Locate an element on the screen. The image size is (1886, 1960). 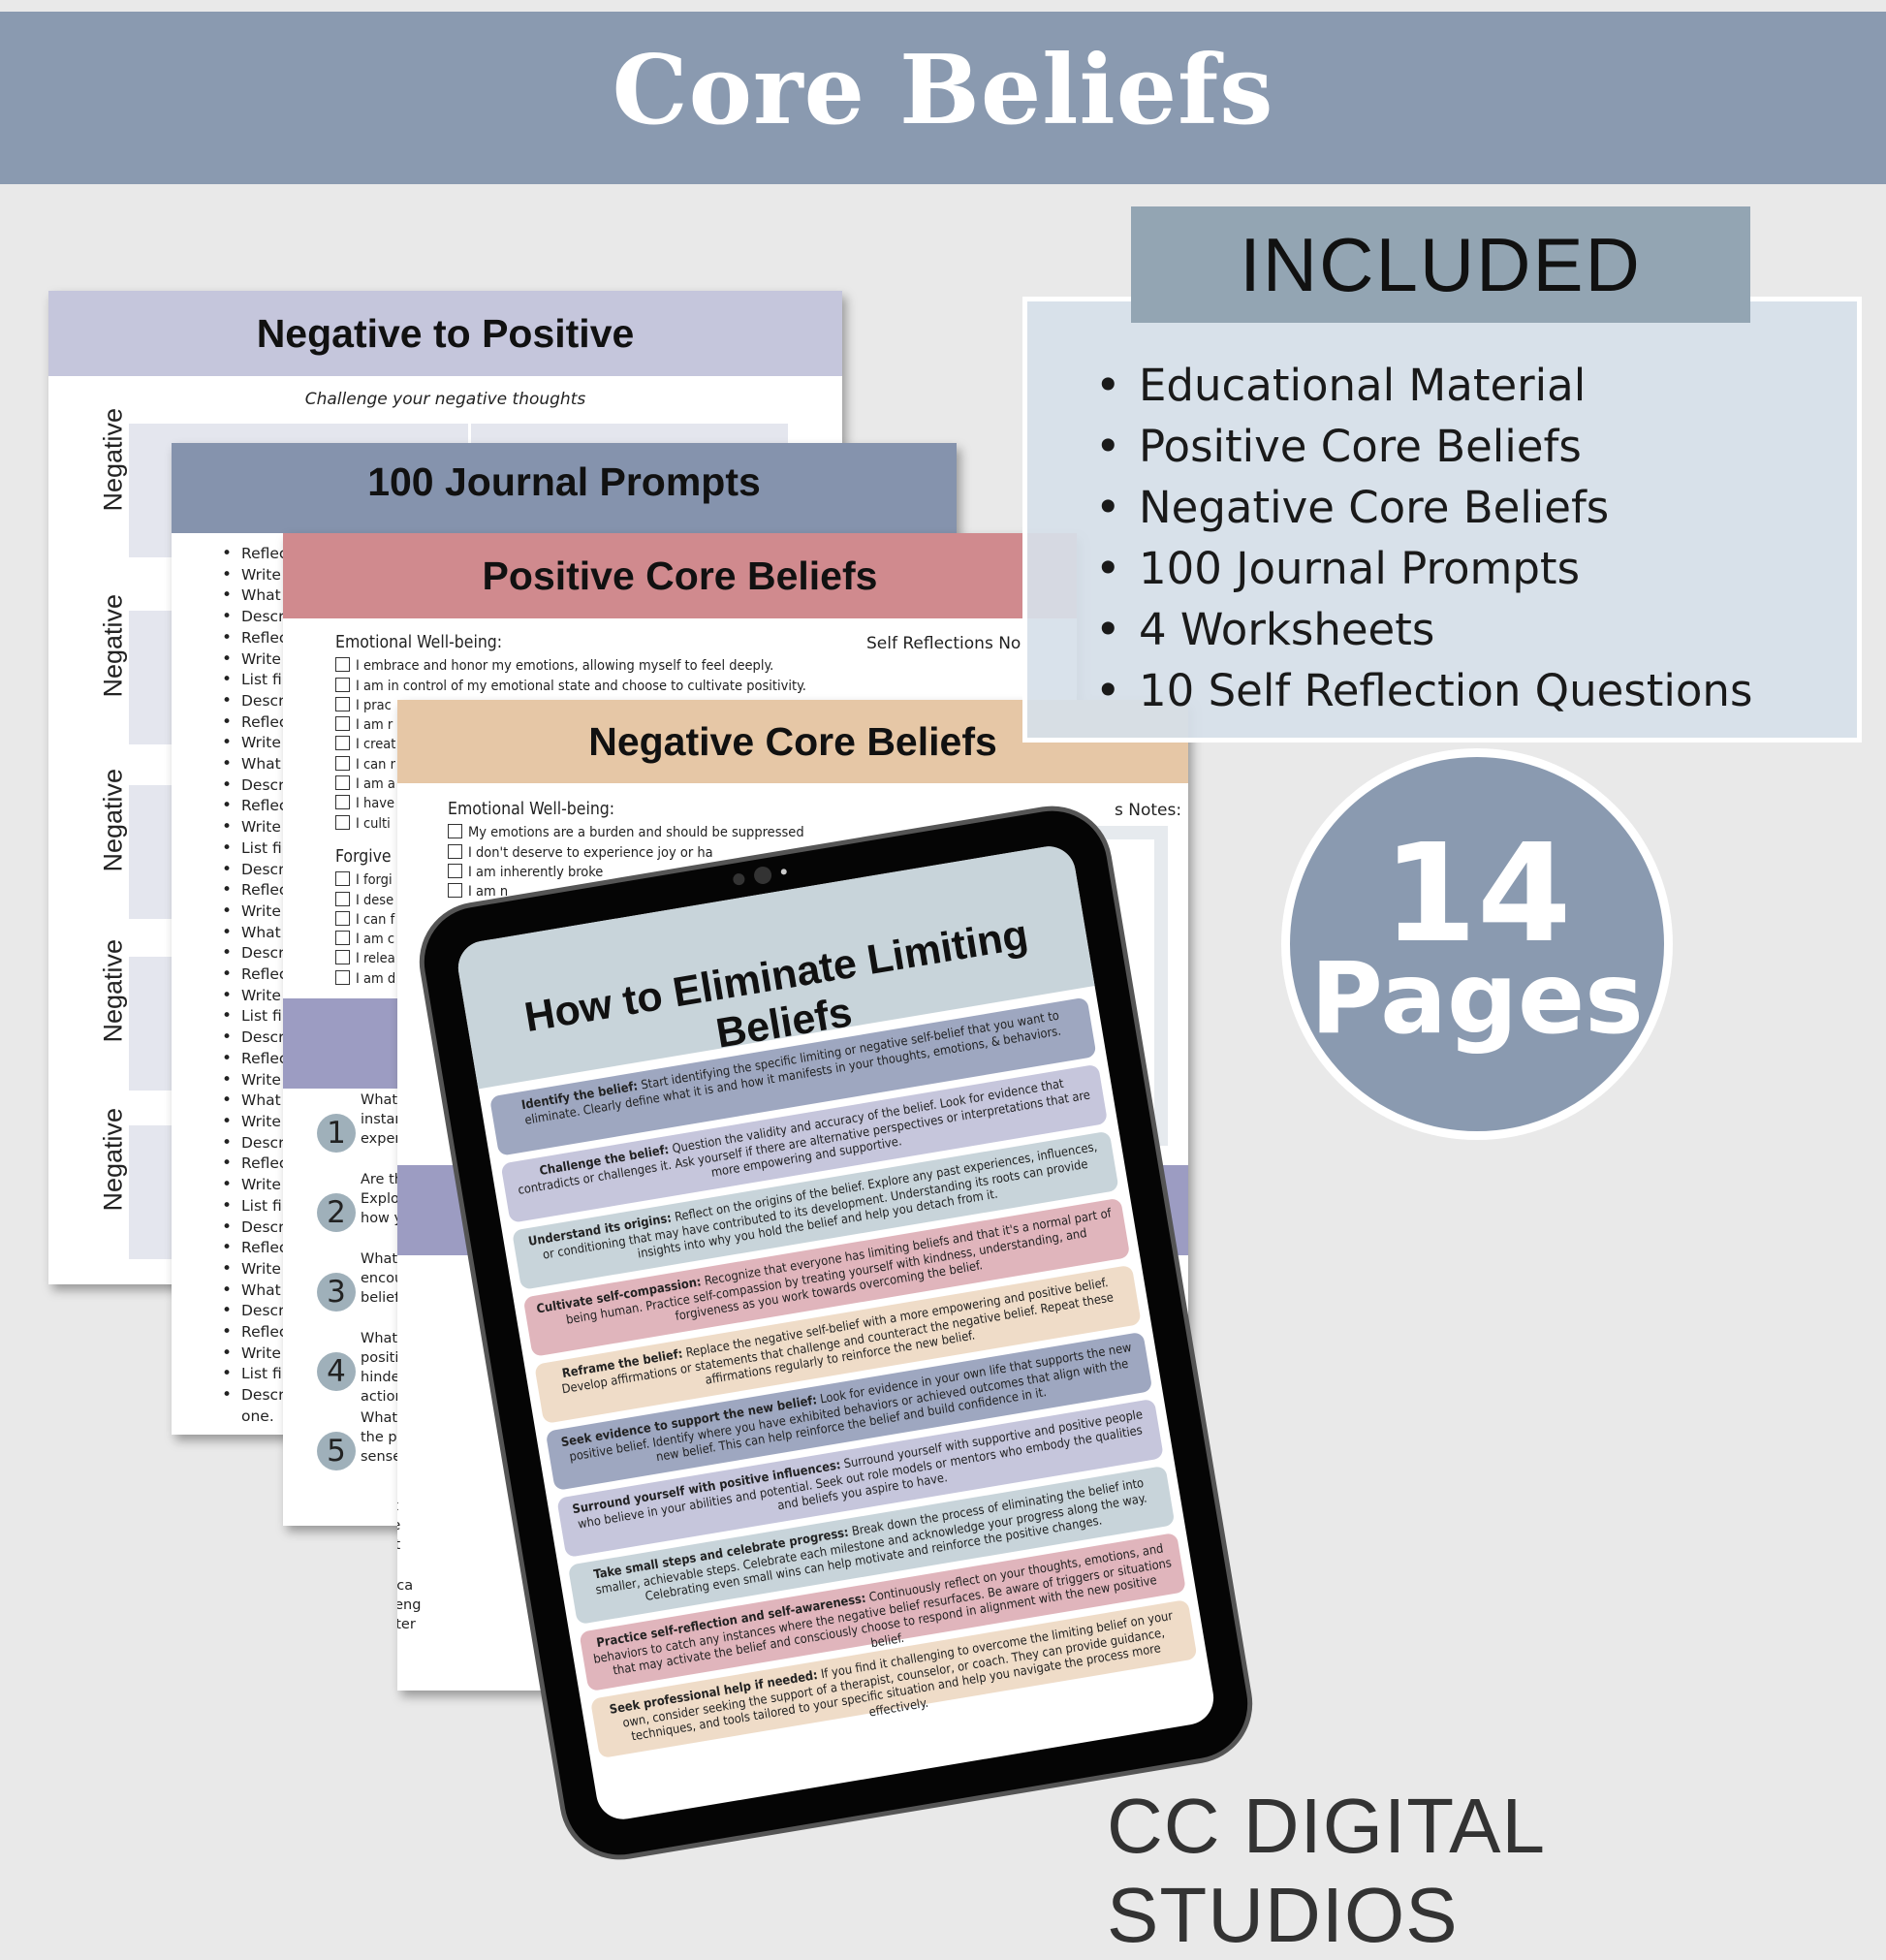
included-item: Educational Material is located at coordinates (1423, 385).